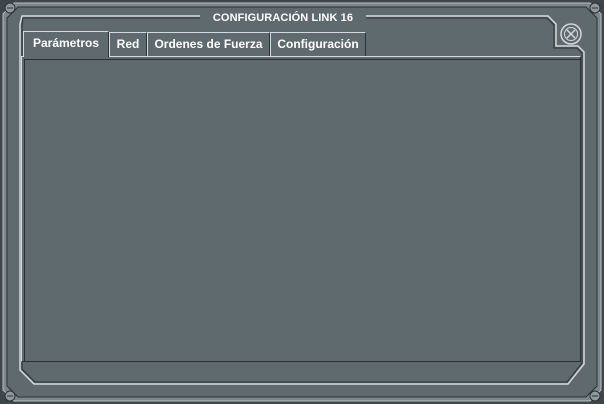 Image resolution: width=604 pixels, height=404 pixels. I want to click on tab-label: Configuración, so click(318, 44).